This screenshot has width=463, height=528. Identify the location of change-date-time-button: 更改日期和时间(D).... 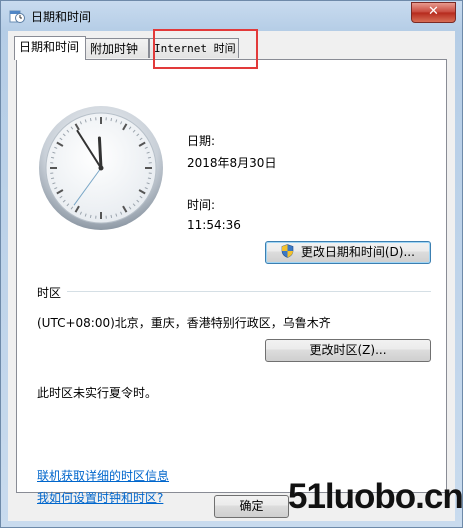
(348, 252).